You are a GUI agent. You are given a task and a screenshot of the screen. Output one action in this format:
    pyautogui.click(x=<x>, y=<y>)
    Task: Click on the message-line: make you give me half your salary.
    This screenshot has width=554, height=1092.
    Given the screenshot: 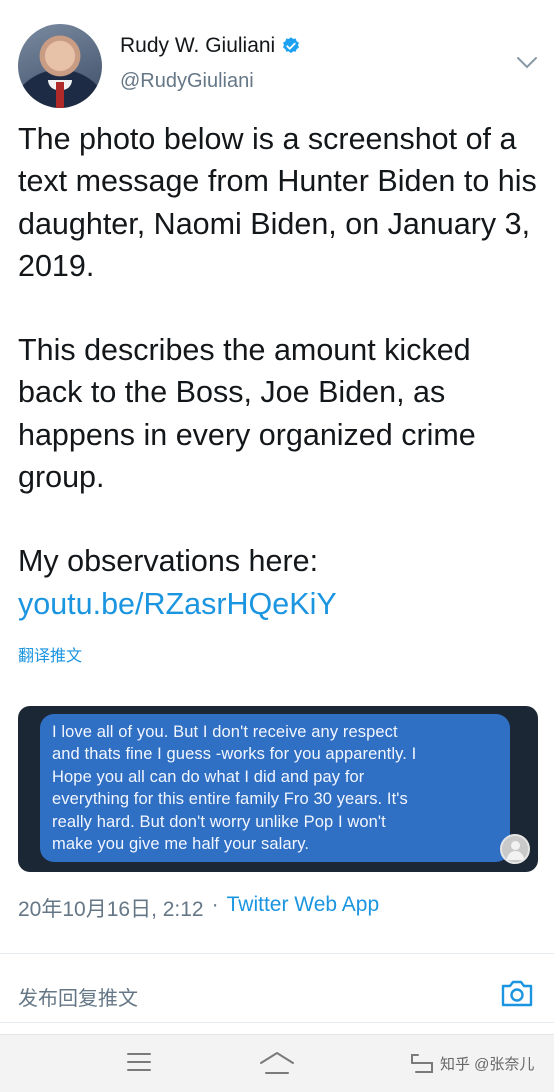 What is the action you would take?
    pyautogui.click(x=181, y=844)
    